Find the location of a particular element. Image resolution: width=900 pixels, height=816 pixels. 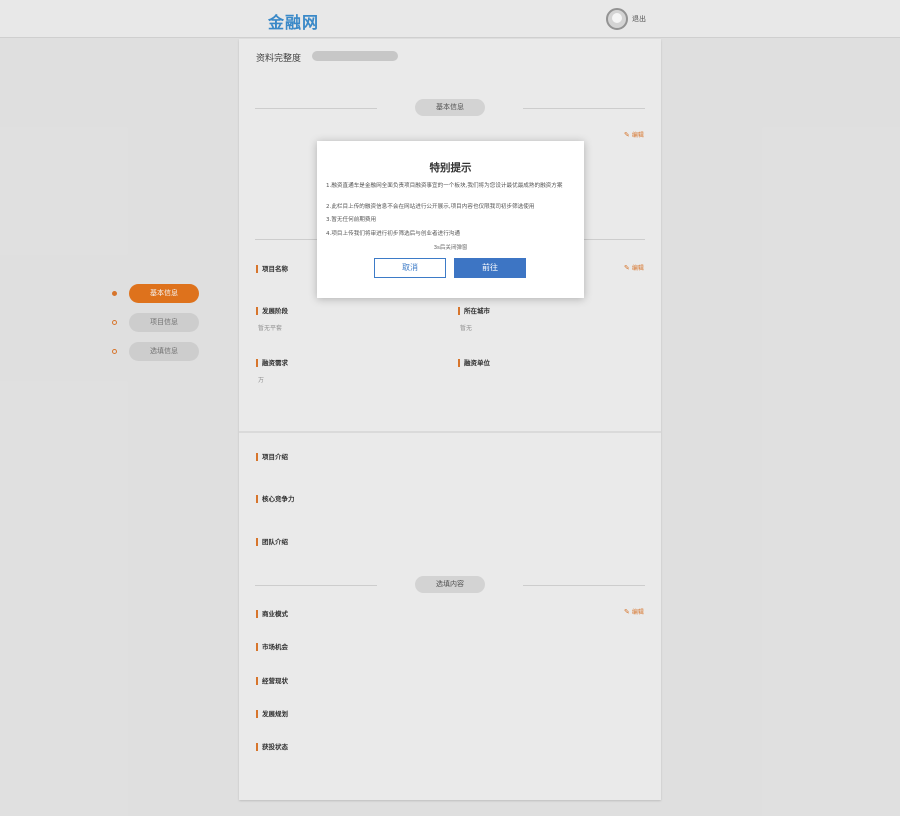

confirm-button: 前往 is located at coordinates (490, 268).